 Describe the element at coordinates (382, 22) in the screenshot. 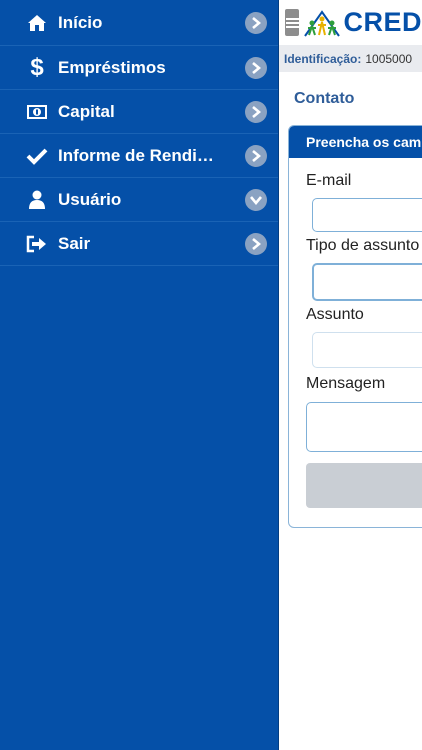

I see `logo-text: CRED` at that location.